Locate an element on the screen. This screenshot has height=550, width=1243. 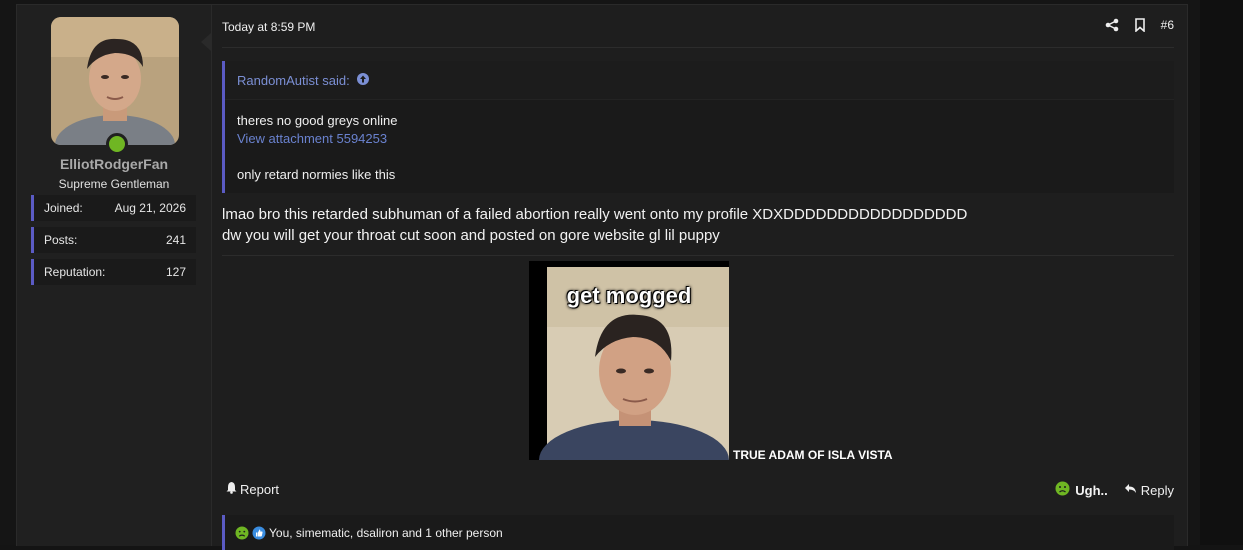
post-timestamp: Today at 8:59 PM is located at coordinates (268, 27).